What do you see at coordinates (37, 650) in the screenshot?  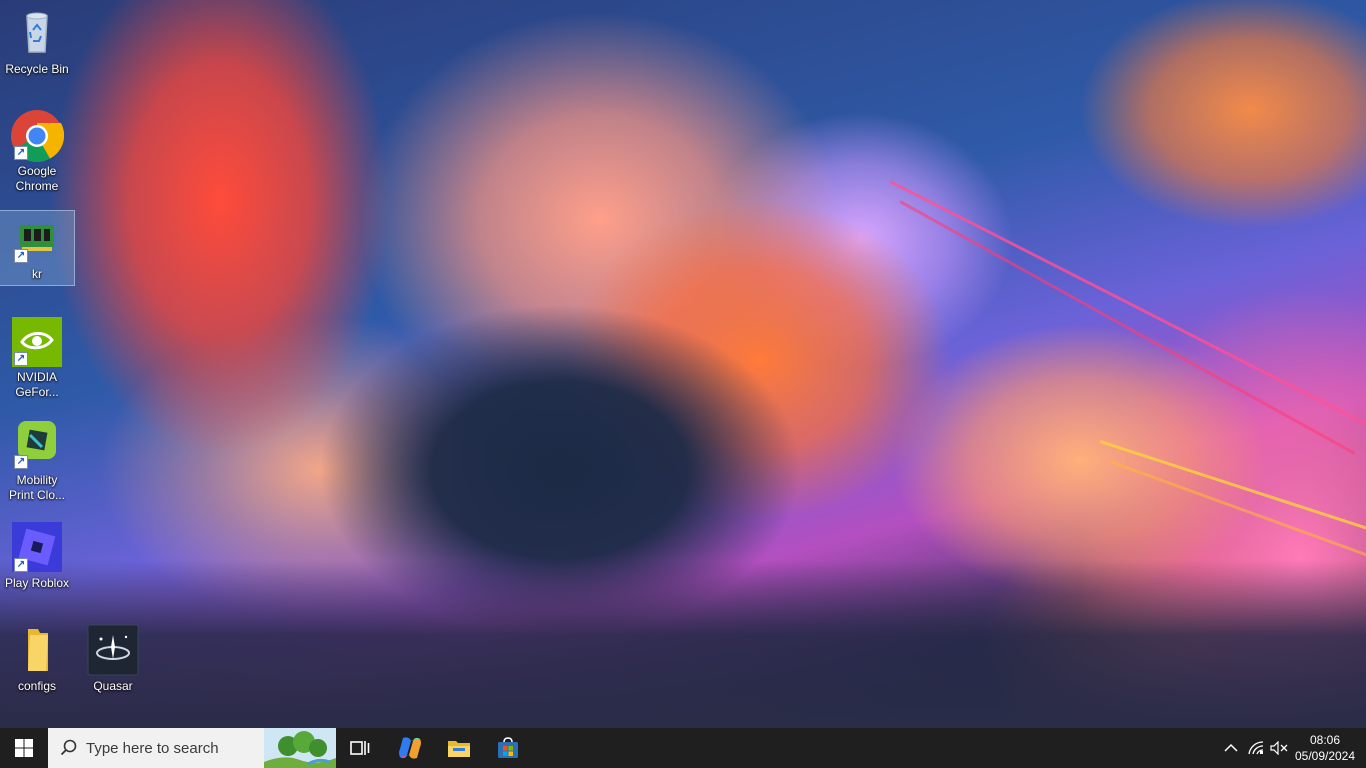 I see `folder-icon` at bounding box center [37, 650].